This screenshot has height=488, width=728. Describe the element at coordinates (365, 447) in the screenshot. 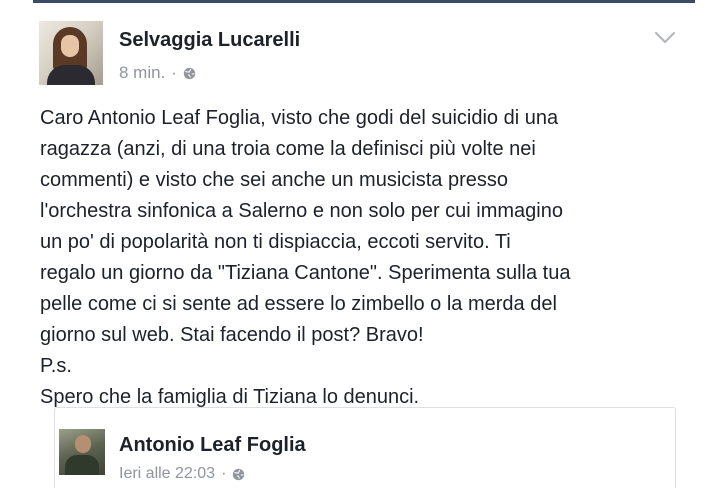

I see `shared-post-card: Antonio Leaf Foglia Ieri alle 22:03 ·` at that location.